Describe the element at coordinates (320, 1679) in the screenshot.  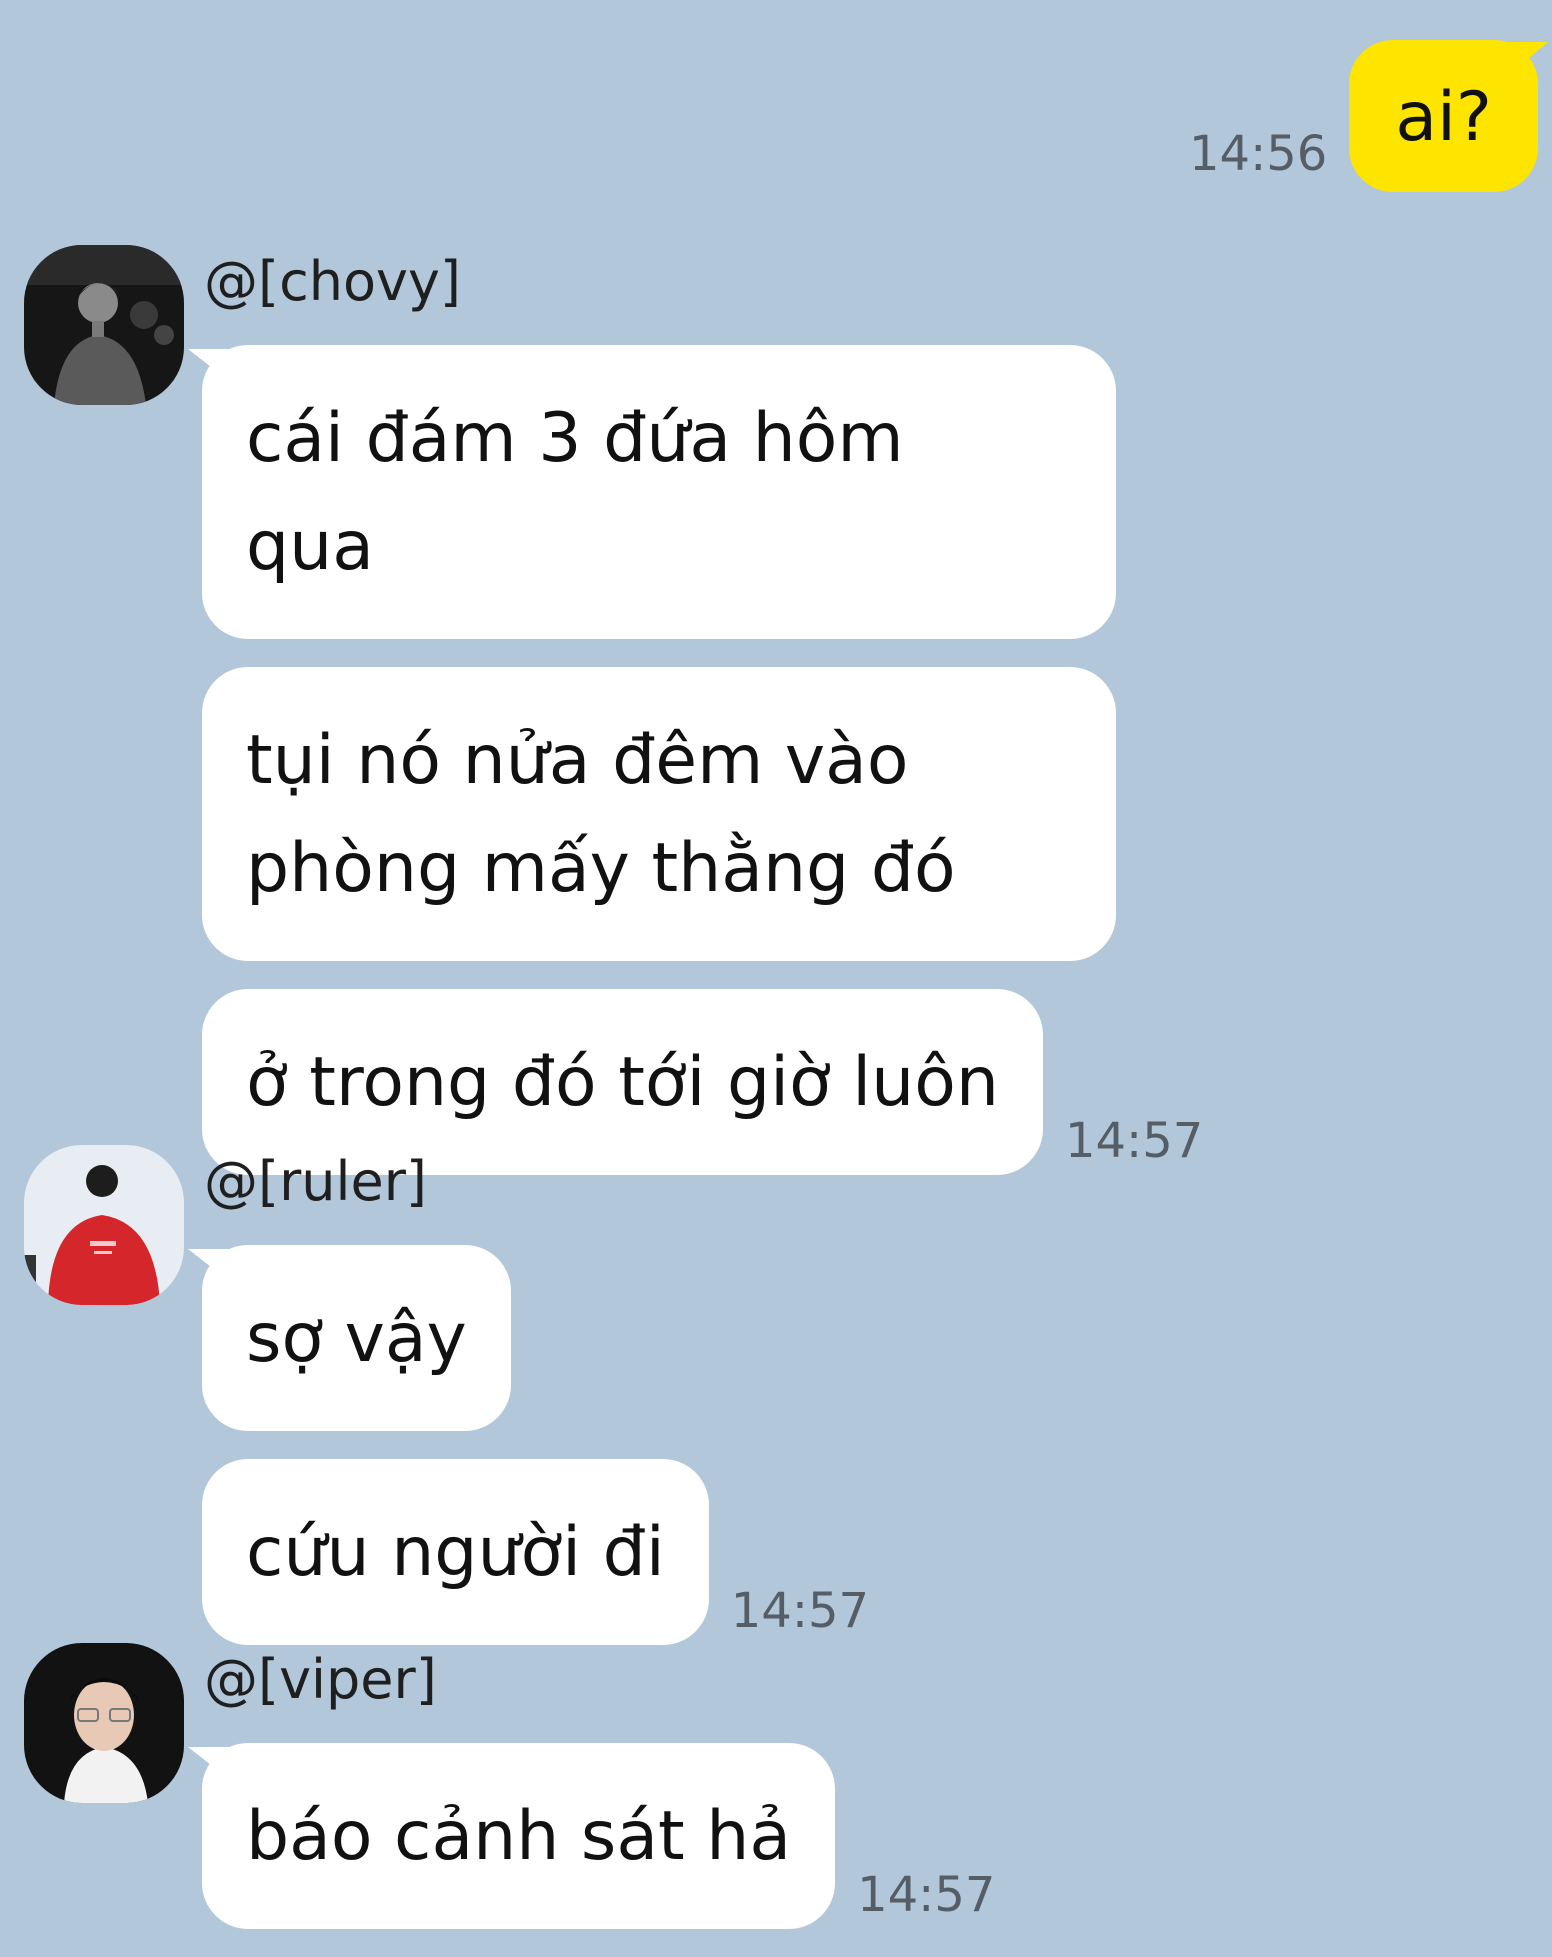
I see `sender-name: @[viper]` at that location.